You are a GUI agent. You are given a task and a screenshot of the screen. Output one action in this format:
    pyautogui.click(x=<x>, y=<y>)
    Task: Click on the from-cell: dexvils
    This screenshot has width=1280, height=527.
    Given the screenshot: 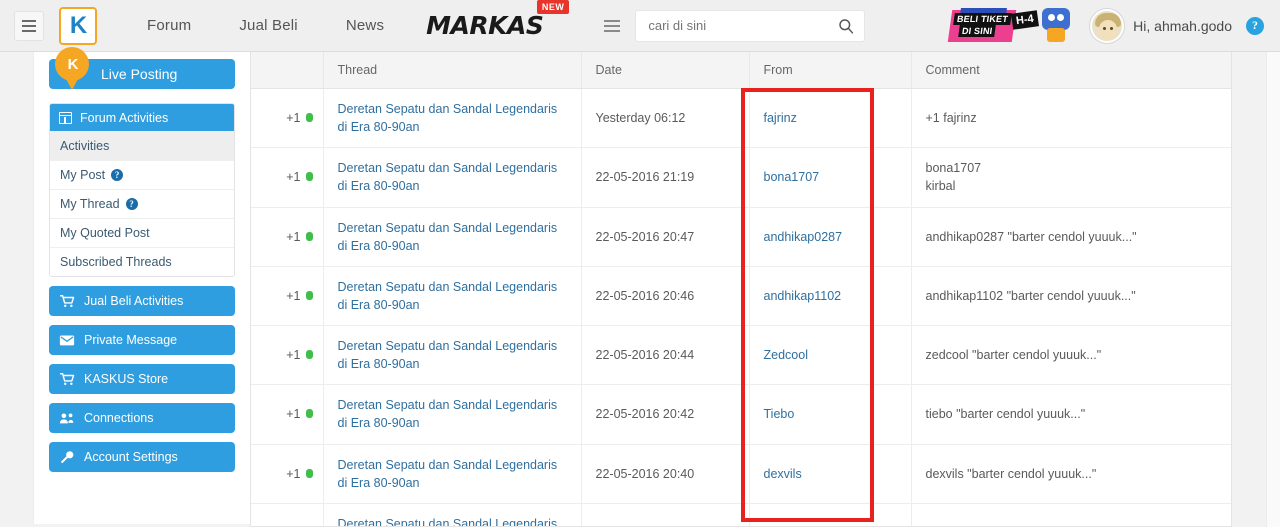 What is the action you would take?
    pyautogui.click(x=830, y=474)
    